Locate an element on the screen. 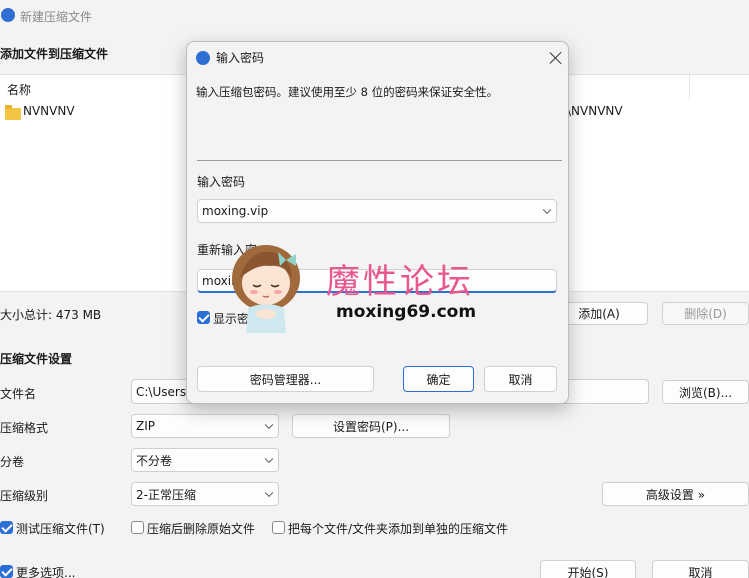 The height and width of the screenshot is (578, 749). dialog-cancel-button: 取消 is located at coordinates (520, 379).